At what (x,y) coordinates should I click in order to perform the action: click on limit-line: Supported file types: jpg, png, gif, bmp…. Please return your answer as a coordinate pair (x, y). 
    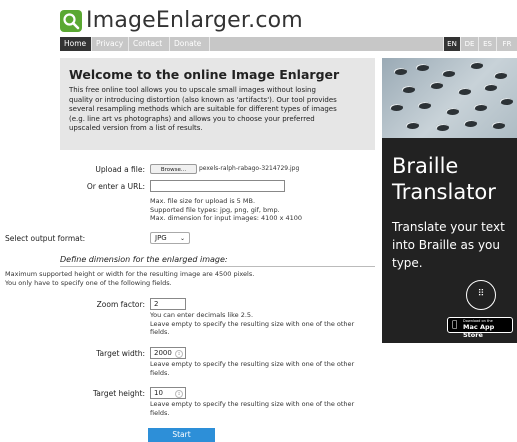
    Looking at the image, I should click on (215, 209).